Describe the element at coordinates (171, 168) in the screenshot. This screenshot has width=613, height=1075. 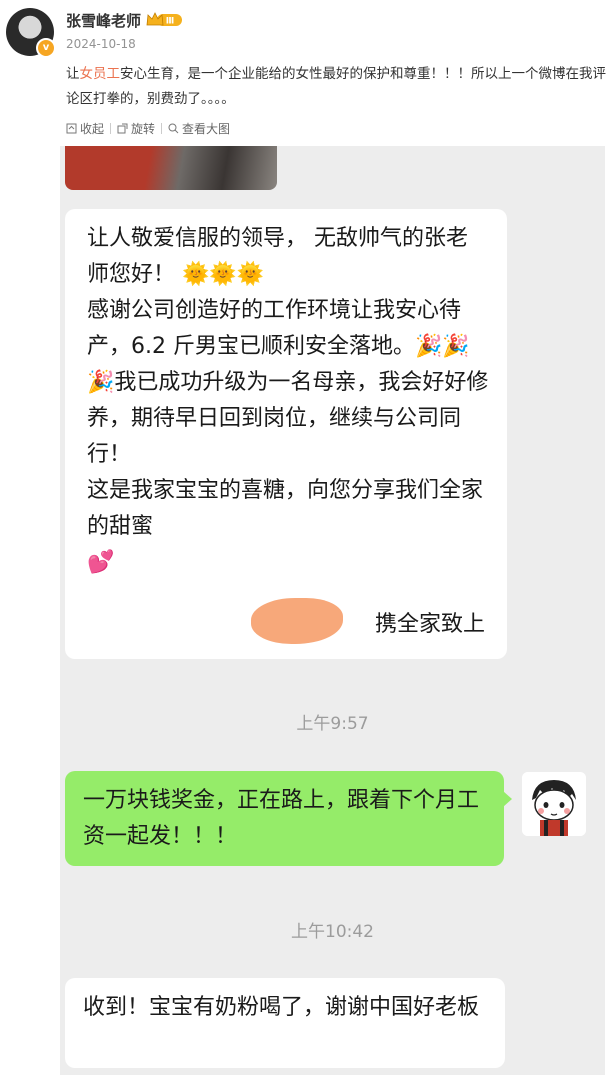
I see `photo-thumbnail` at that location.